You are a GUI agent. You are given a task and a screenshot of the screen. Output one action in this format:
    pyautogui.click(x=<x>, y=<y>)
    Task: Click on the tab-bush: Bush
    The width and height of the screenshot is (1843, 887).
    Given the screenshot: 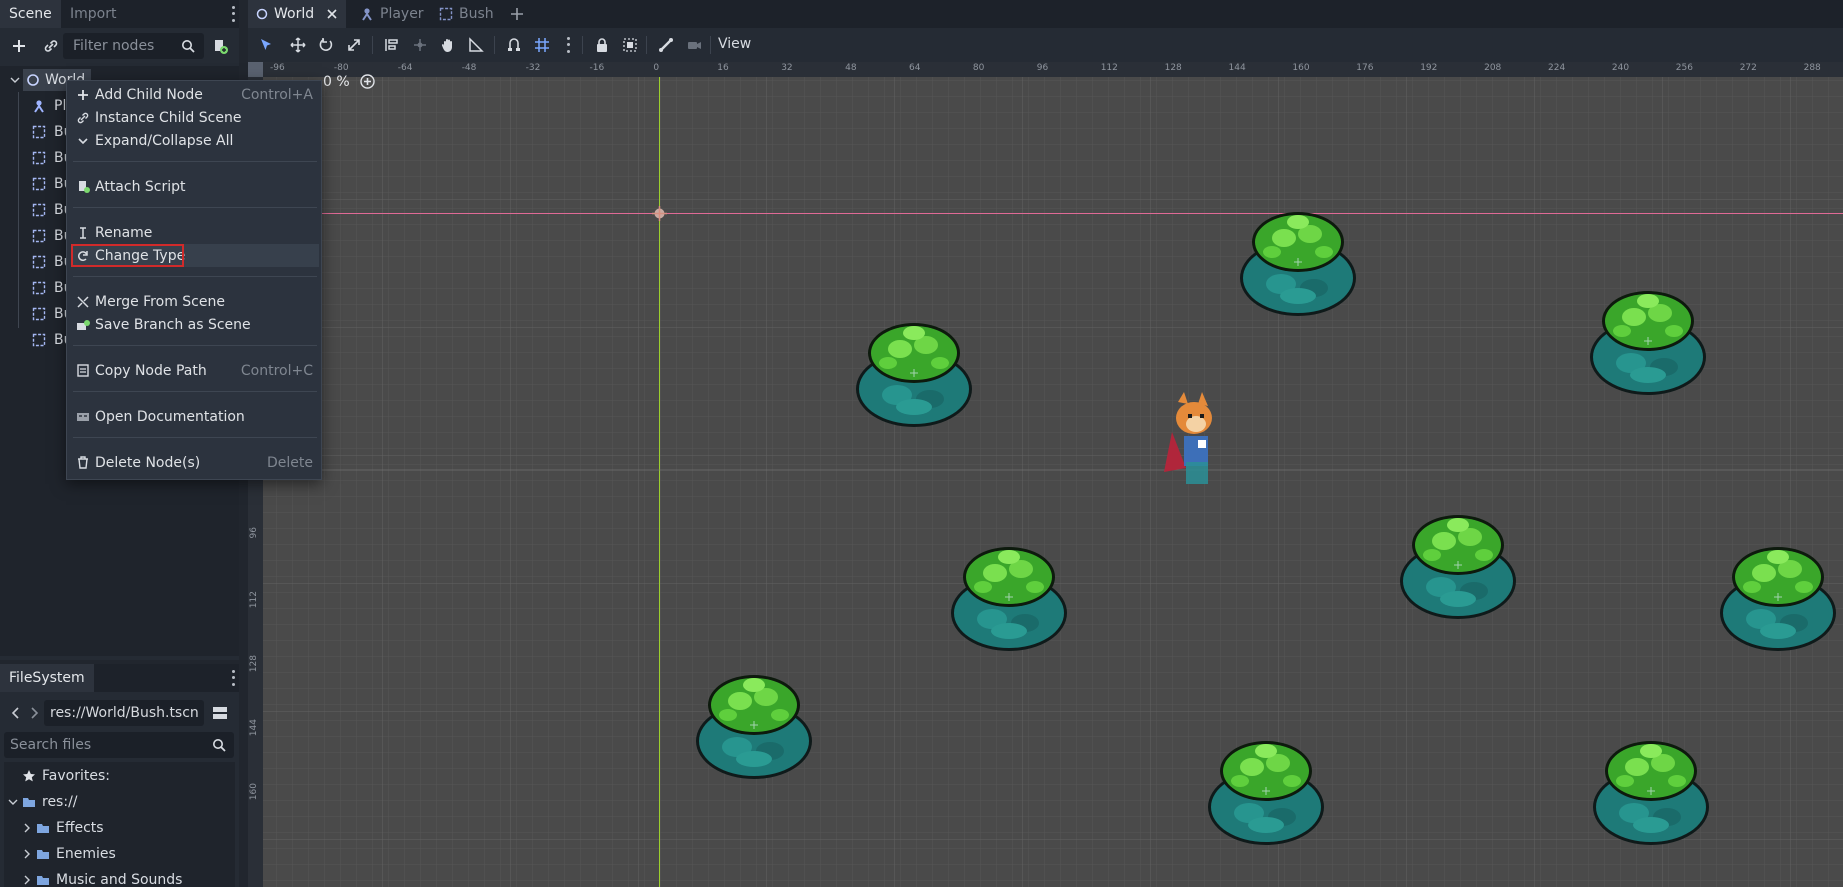 What is the action you would take?
    pyautogui.click(x=466, y=14)
    